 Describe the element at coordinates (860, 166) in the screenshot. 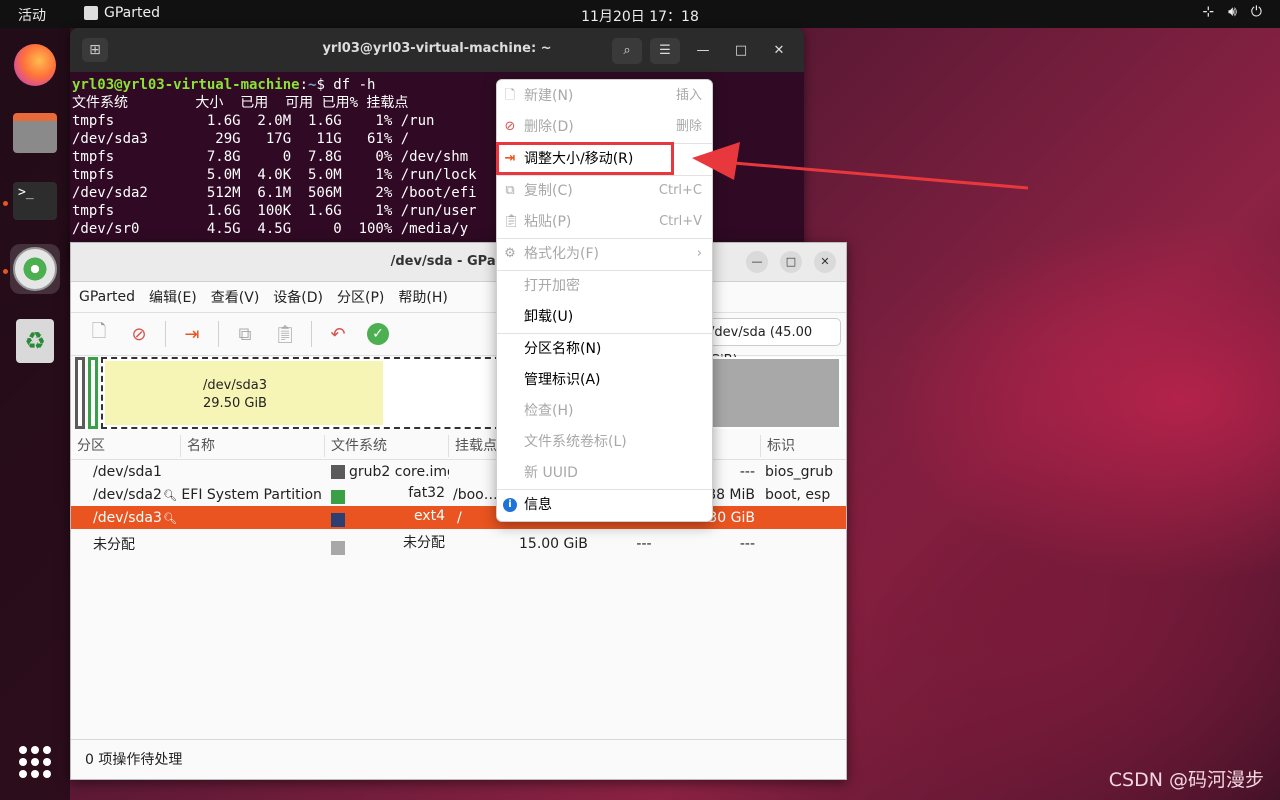

I see `annotation-arrow` at that location.